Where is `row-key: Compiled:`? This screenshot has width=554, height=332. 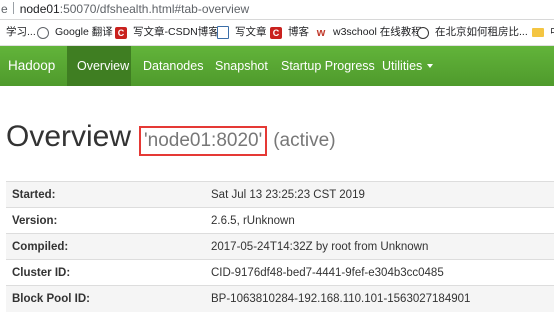
row-key: Compiled: is located at coordinates (105, 246).